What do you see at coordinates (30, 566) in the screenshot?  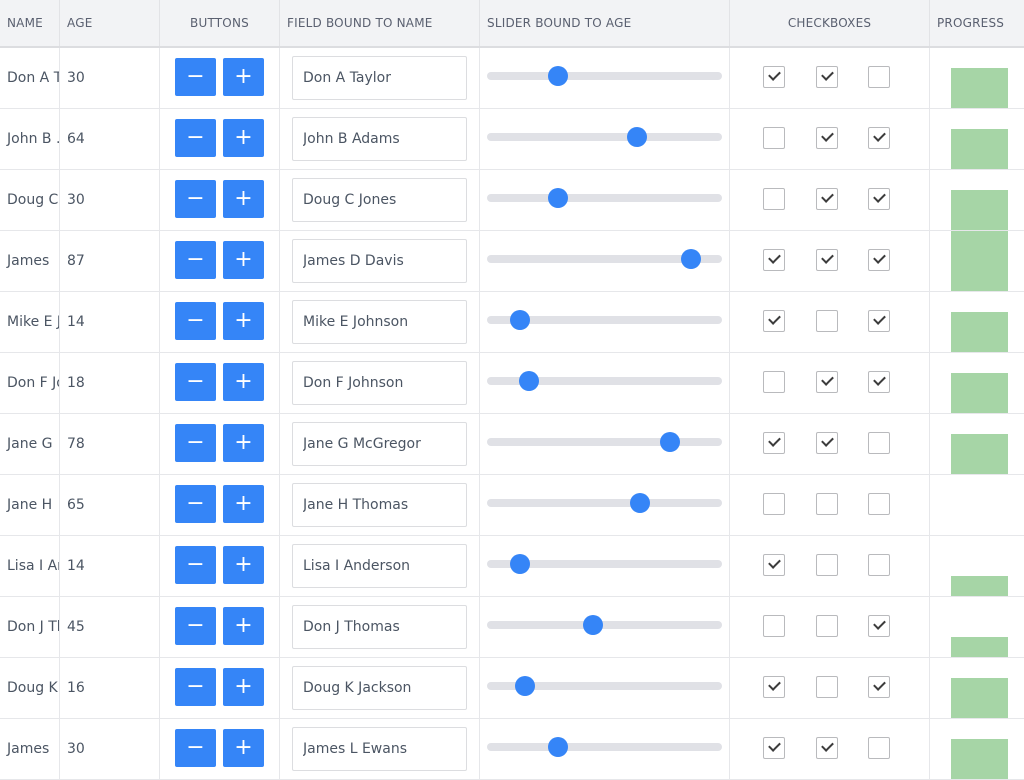 I see `name-cell: Lisa I Ar` at bounding box center [30, 566].